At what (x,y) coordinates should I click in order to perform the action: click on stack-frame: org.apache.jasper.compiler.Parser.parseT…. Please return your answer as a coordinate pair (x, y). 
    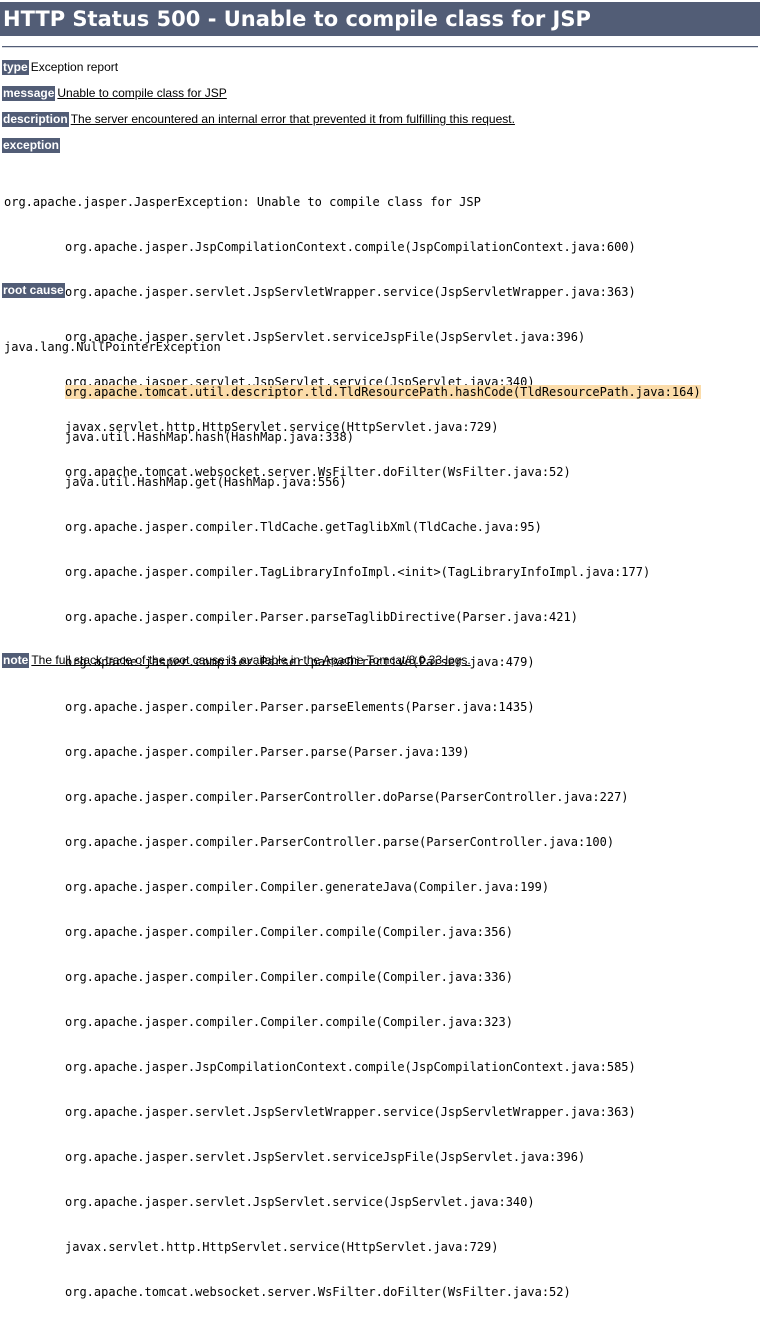
    Looking at the image, I should click on (321, 617).